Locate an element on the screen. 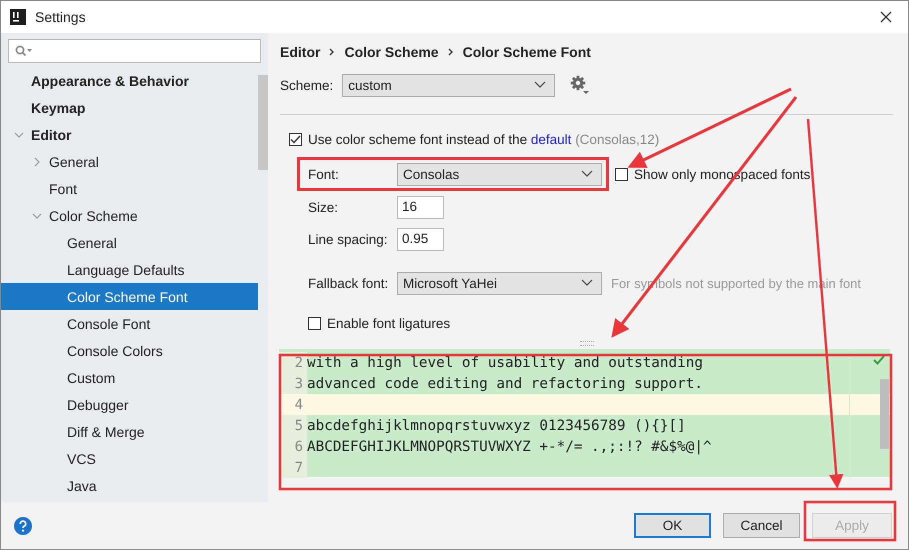  tree-item: Custom is located at coordinates (129, 377).